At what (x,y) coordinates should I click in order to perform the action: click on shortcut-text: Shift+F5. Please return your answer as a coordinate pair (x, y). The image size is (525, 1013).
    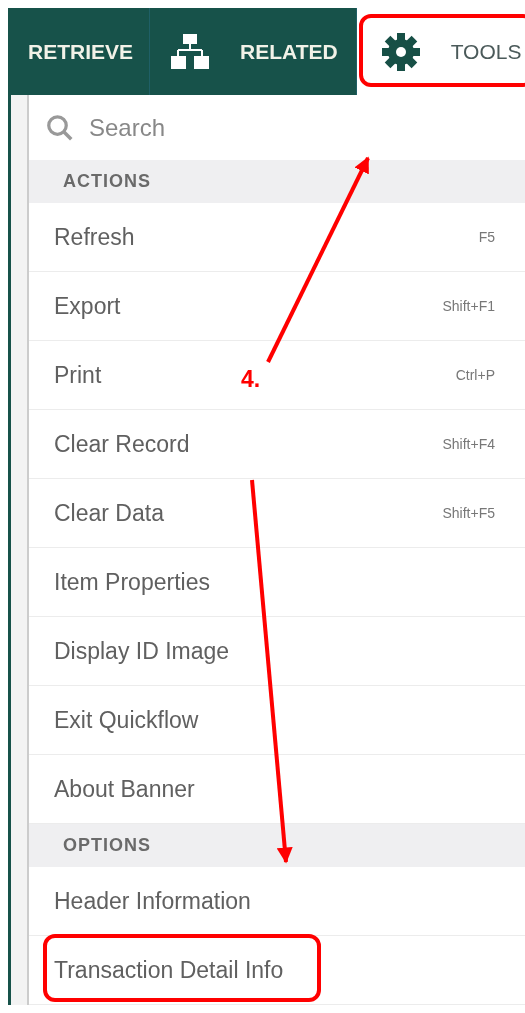
    Looking at the image, I should click on (468, 513).